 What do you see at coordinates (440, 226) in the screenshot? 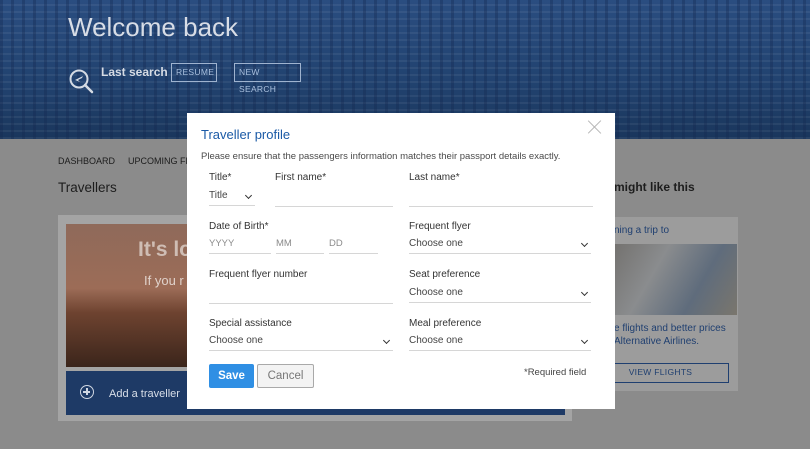
I see `frequent-flyer-label: Frequent flyer` at bounding box center [440, 226].